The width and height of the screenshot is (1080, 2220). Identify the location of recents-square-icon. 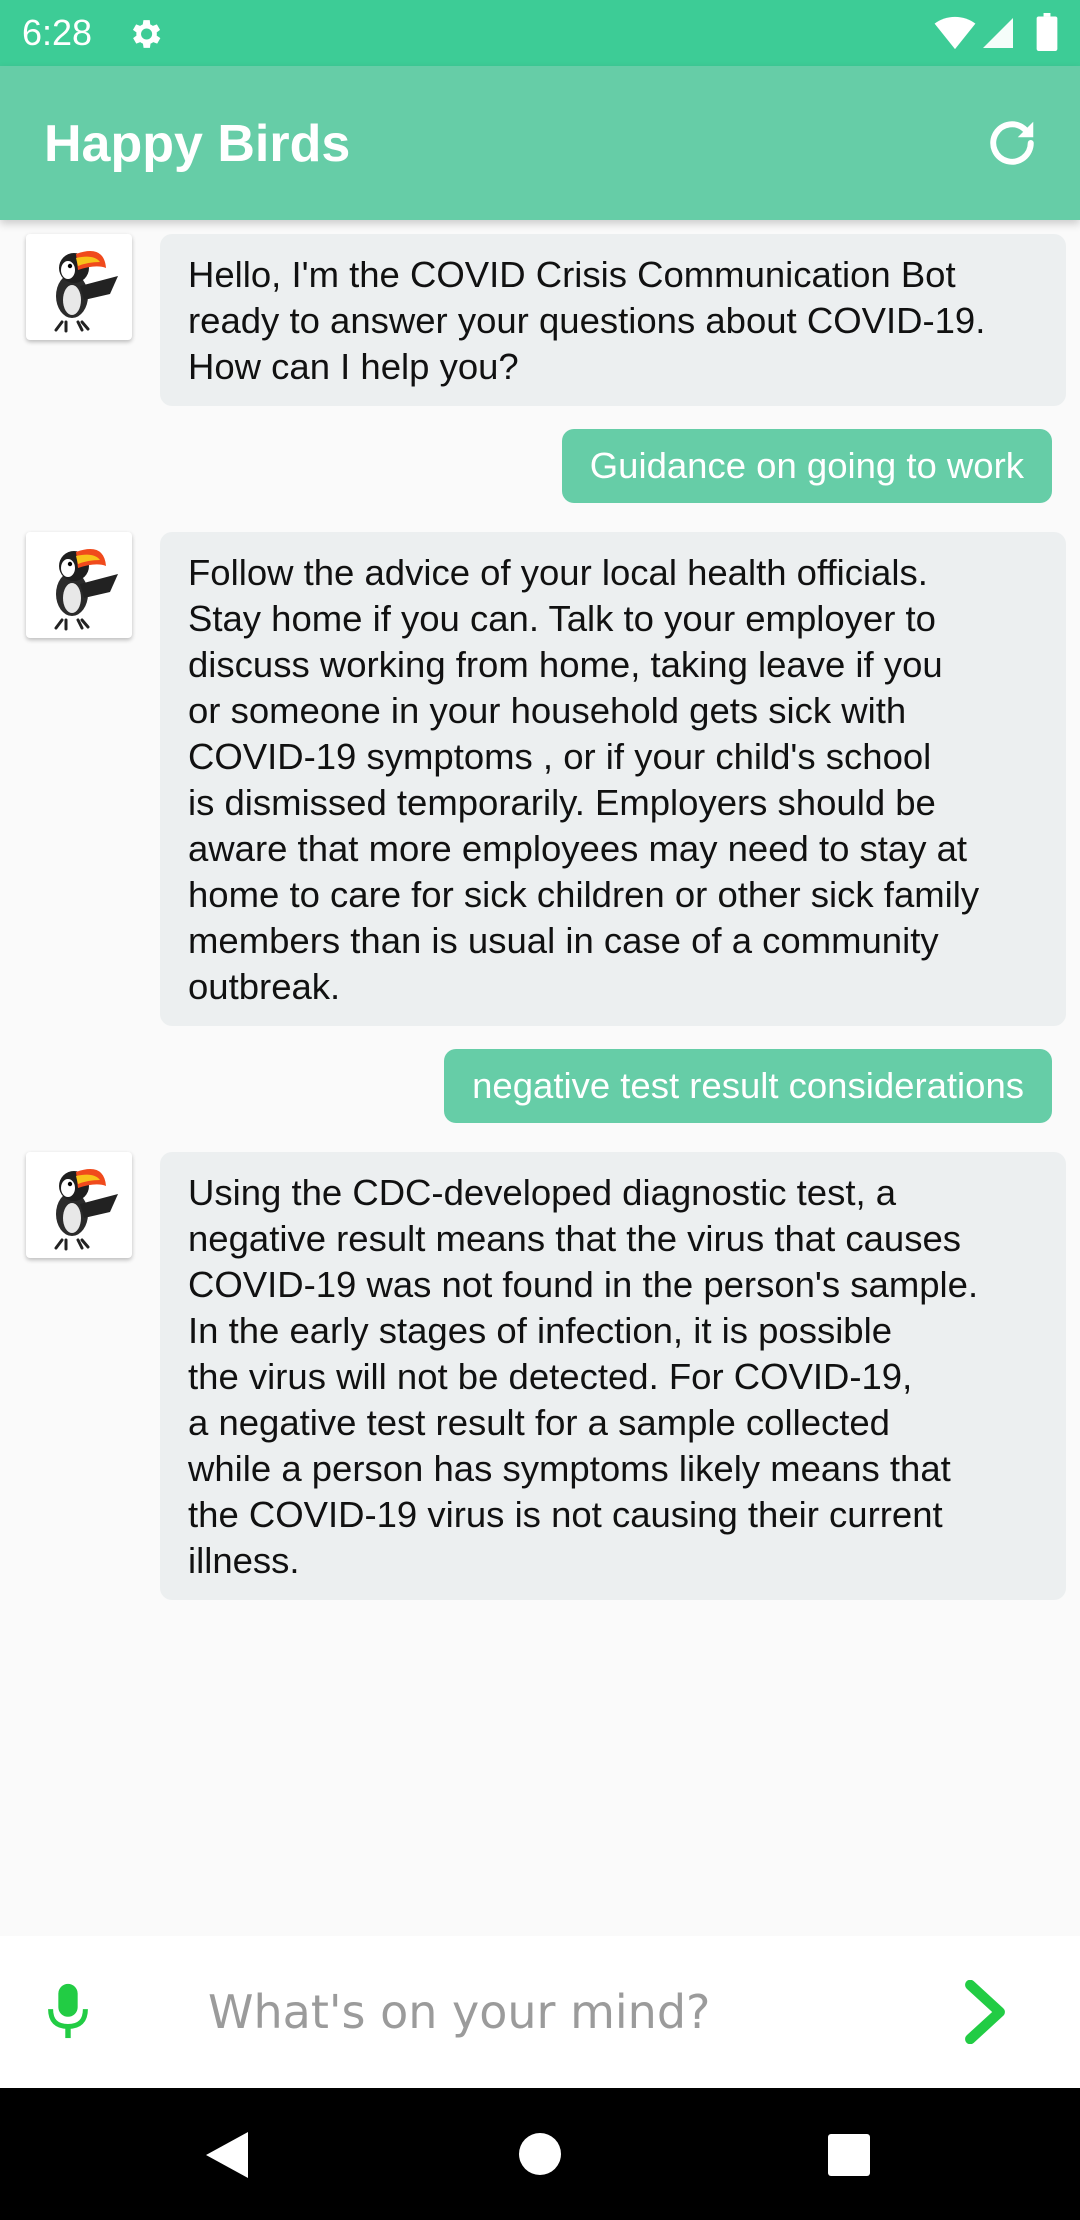
(849, 2155).